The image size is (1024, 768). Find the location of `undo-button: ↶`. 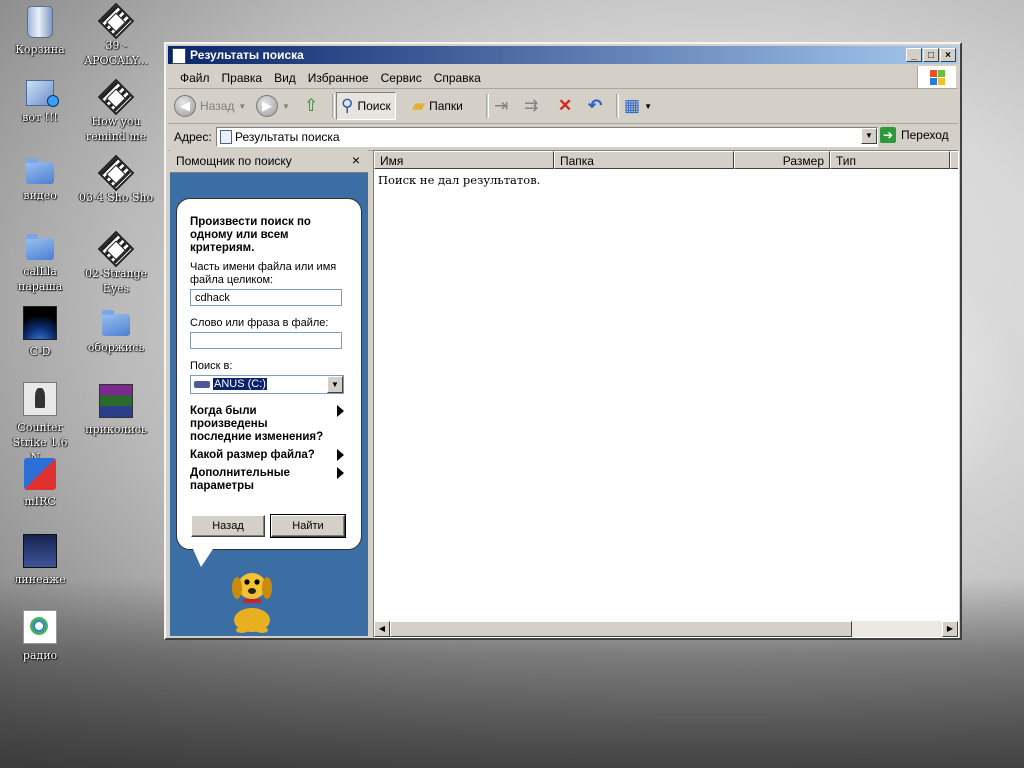

undo-button: ↶ is located at coordinates (595, 106).